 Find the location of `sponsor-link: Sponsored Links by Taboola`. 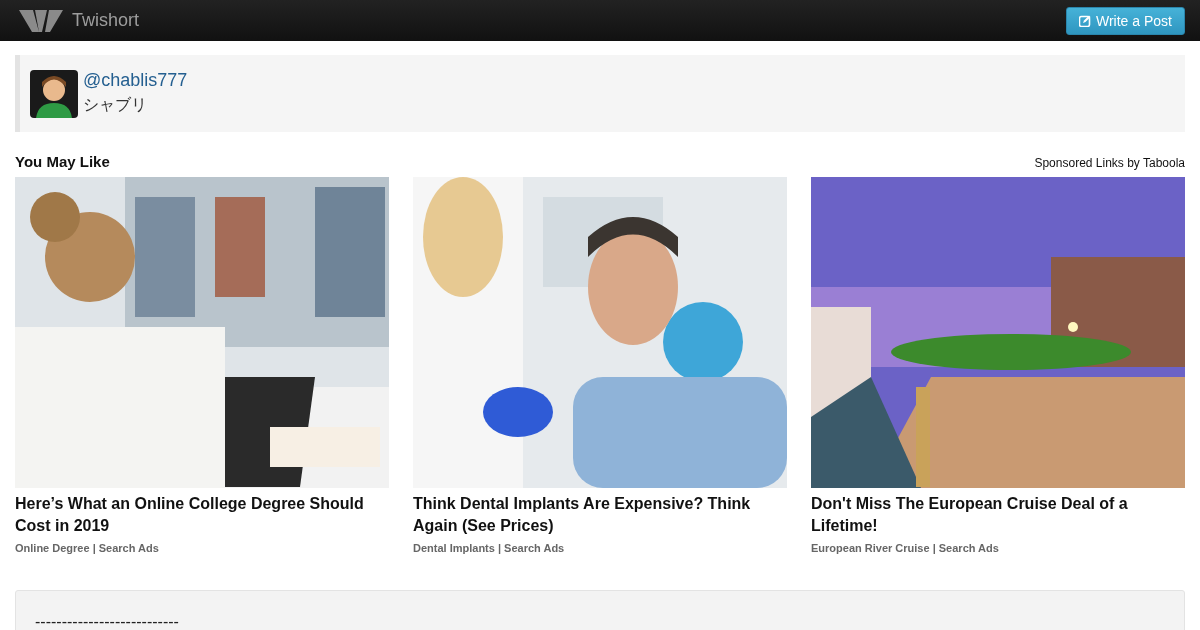

sponsor-link: Sponsored Links by Taboola is located at coordinates (1109, 163).